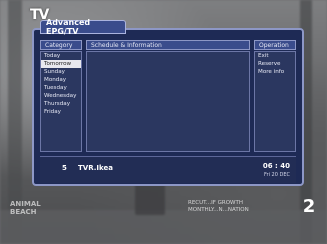 The height and width of the screenshot is (244, 327). Describe the element at coordinates (309, 206) in the screenshot. I see `channel-badge: 2` at that location.